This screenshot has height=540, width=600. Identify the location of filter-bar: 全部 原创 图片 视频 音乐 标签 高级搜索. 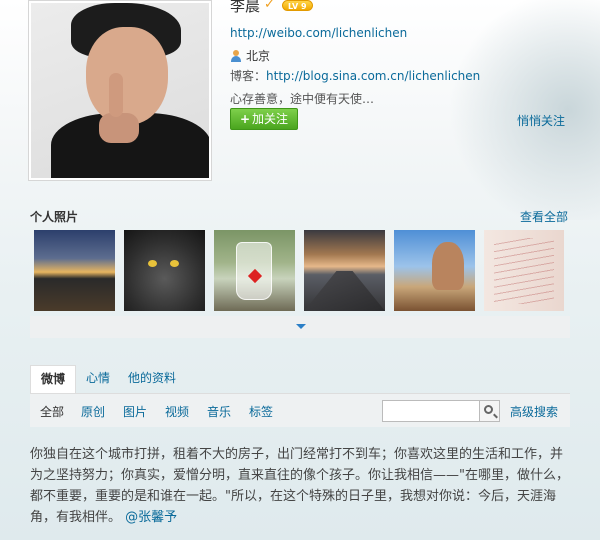
(300, 410).